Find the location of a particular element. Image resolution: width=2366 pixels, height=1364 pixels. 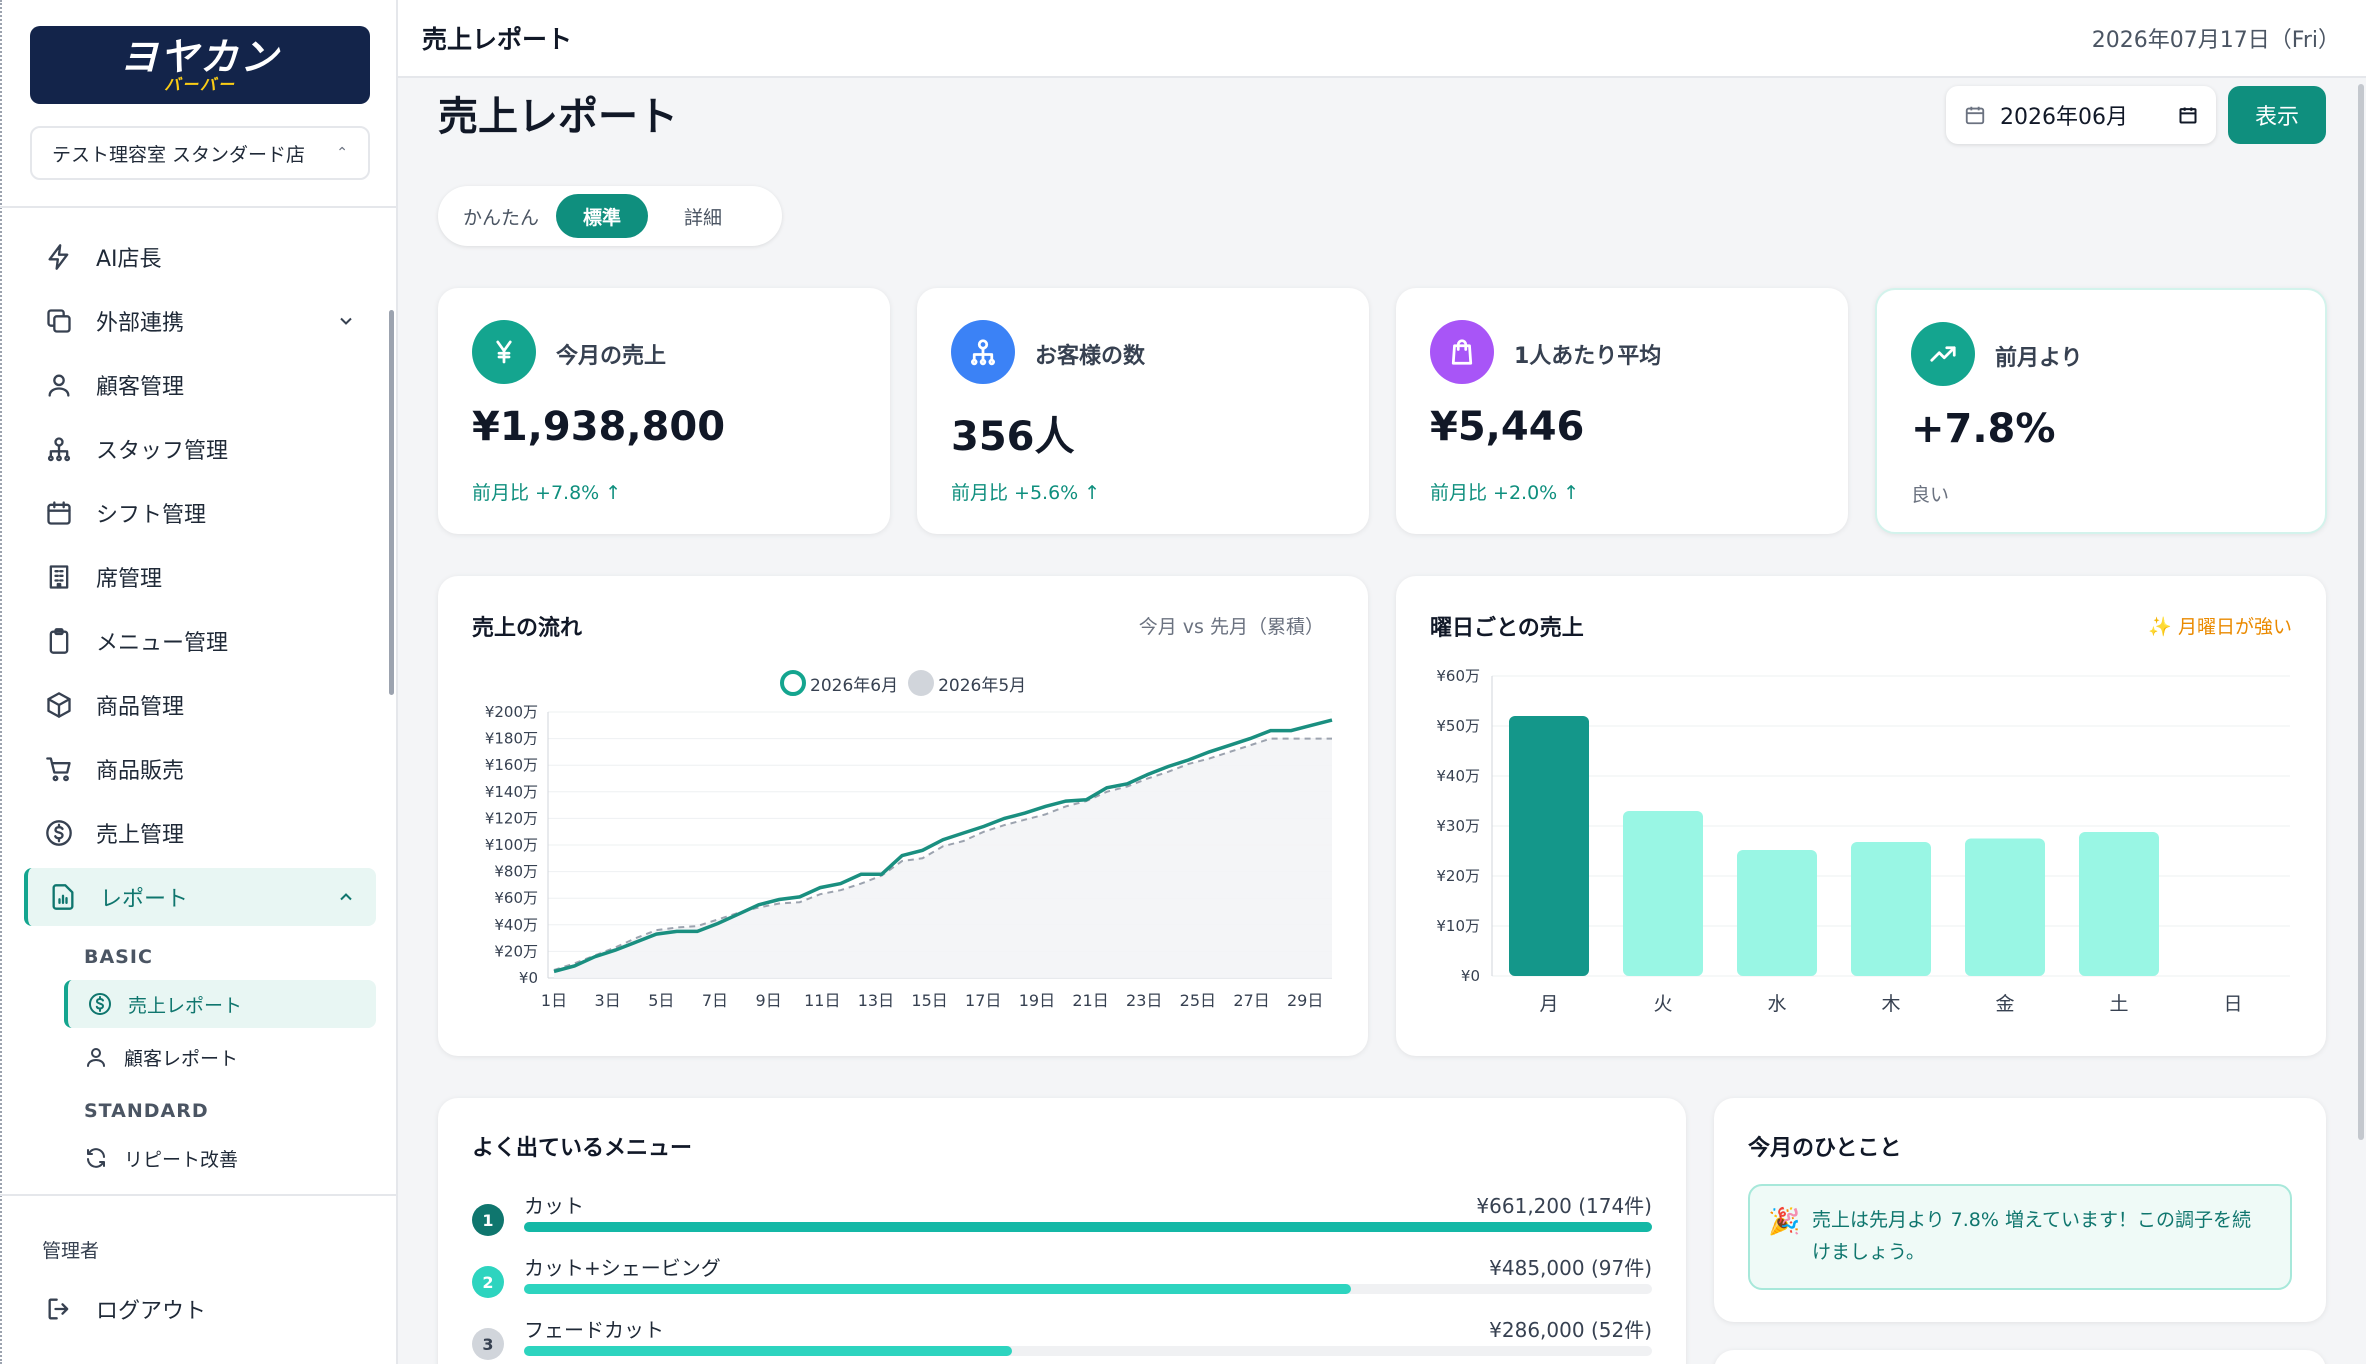

kpi-card-average-spend: 1人あたり平均 ¥5,446 前月比 +2.0% ↑ is located at coordinates (1622, 411).